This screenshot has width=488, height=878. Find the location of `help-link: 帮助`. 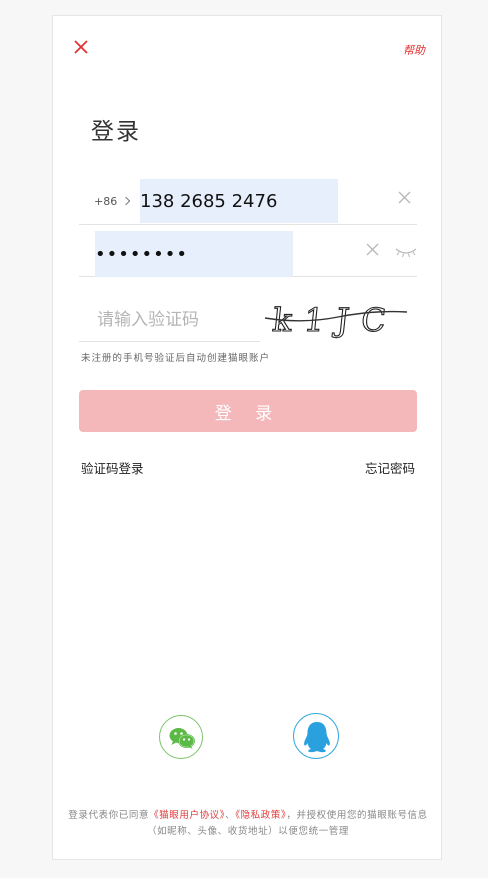

help-link: 帮助 is located at coordinates (414, 50).